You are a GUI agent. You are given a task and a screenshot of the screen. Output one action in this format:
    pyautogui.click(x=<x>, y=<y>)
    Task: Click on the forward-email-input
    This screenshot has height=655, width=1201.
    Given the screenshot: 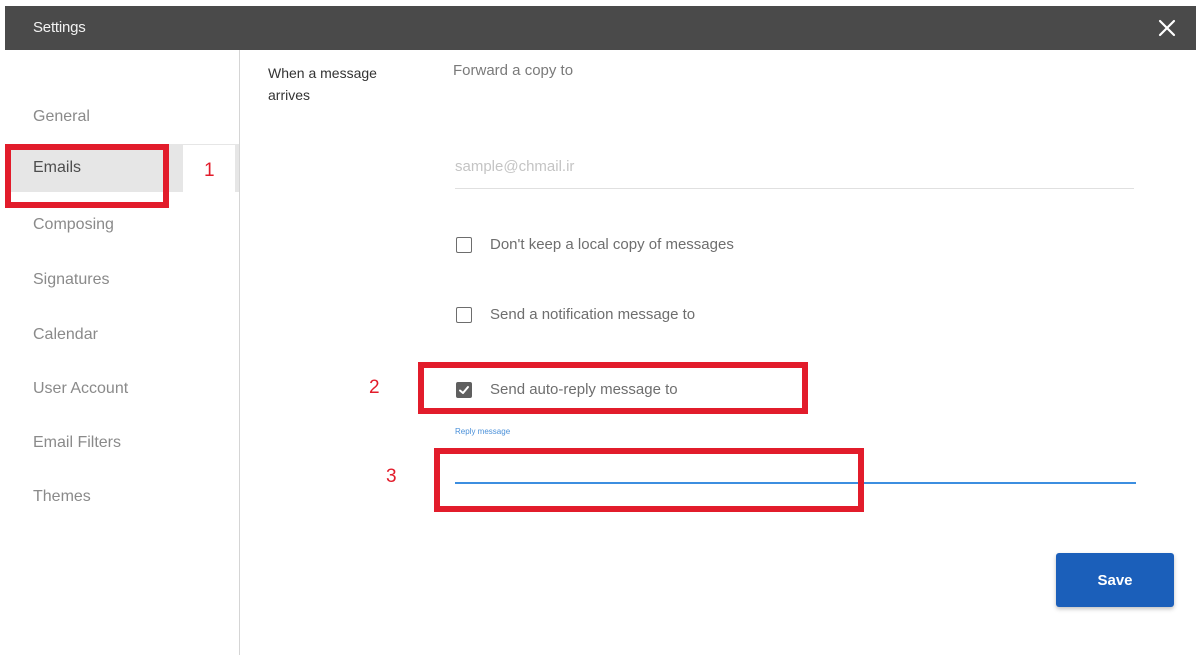 What is the action you would take?
    pyautogui.click(x=794, y=166)
    